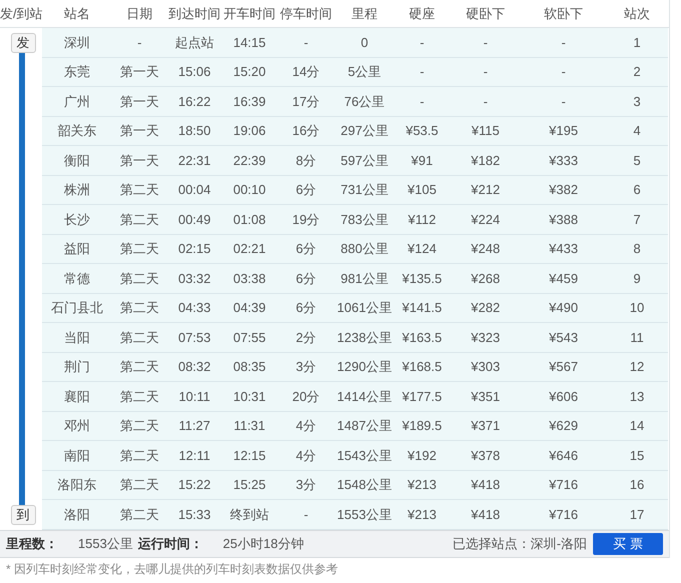 The image size is (681, 583). I want to click on arrival-time: 02:15, so click(194, 249).